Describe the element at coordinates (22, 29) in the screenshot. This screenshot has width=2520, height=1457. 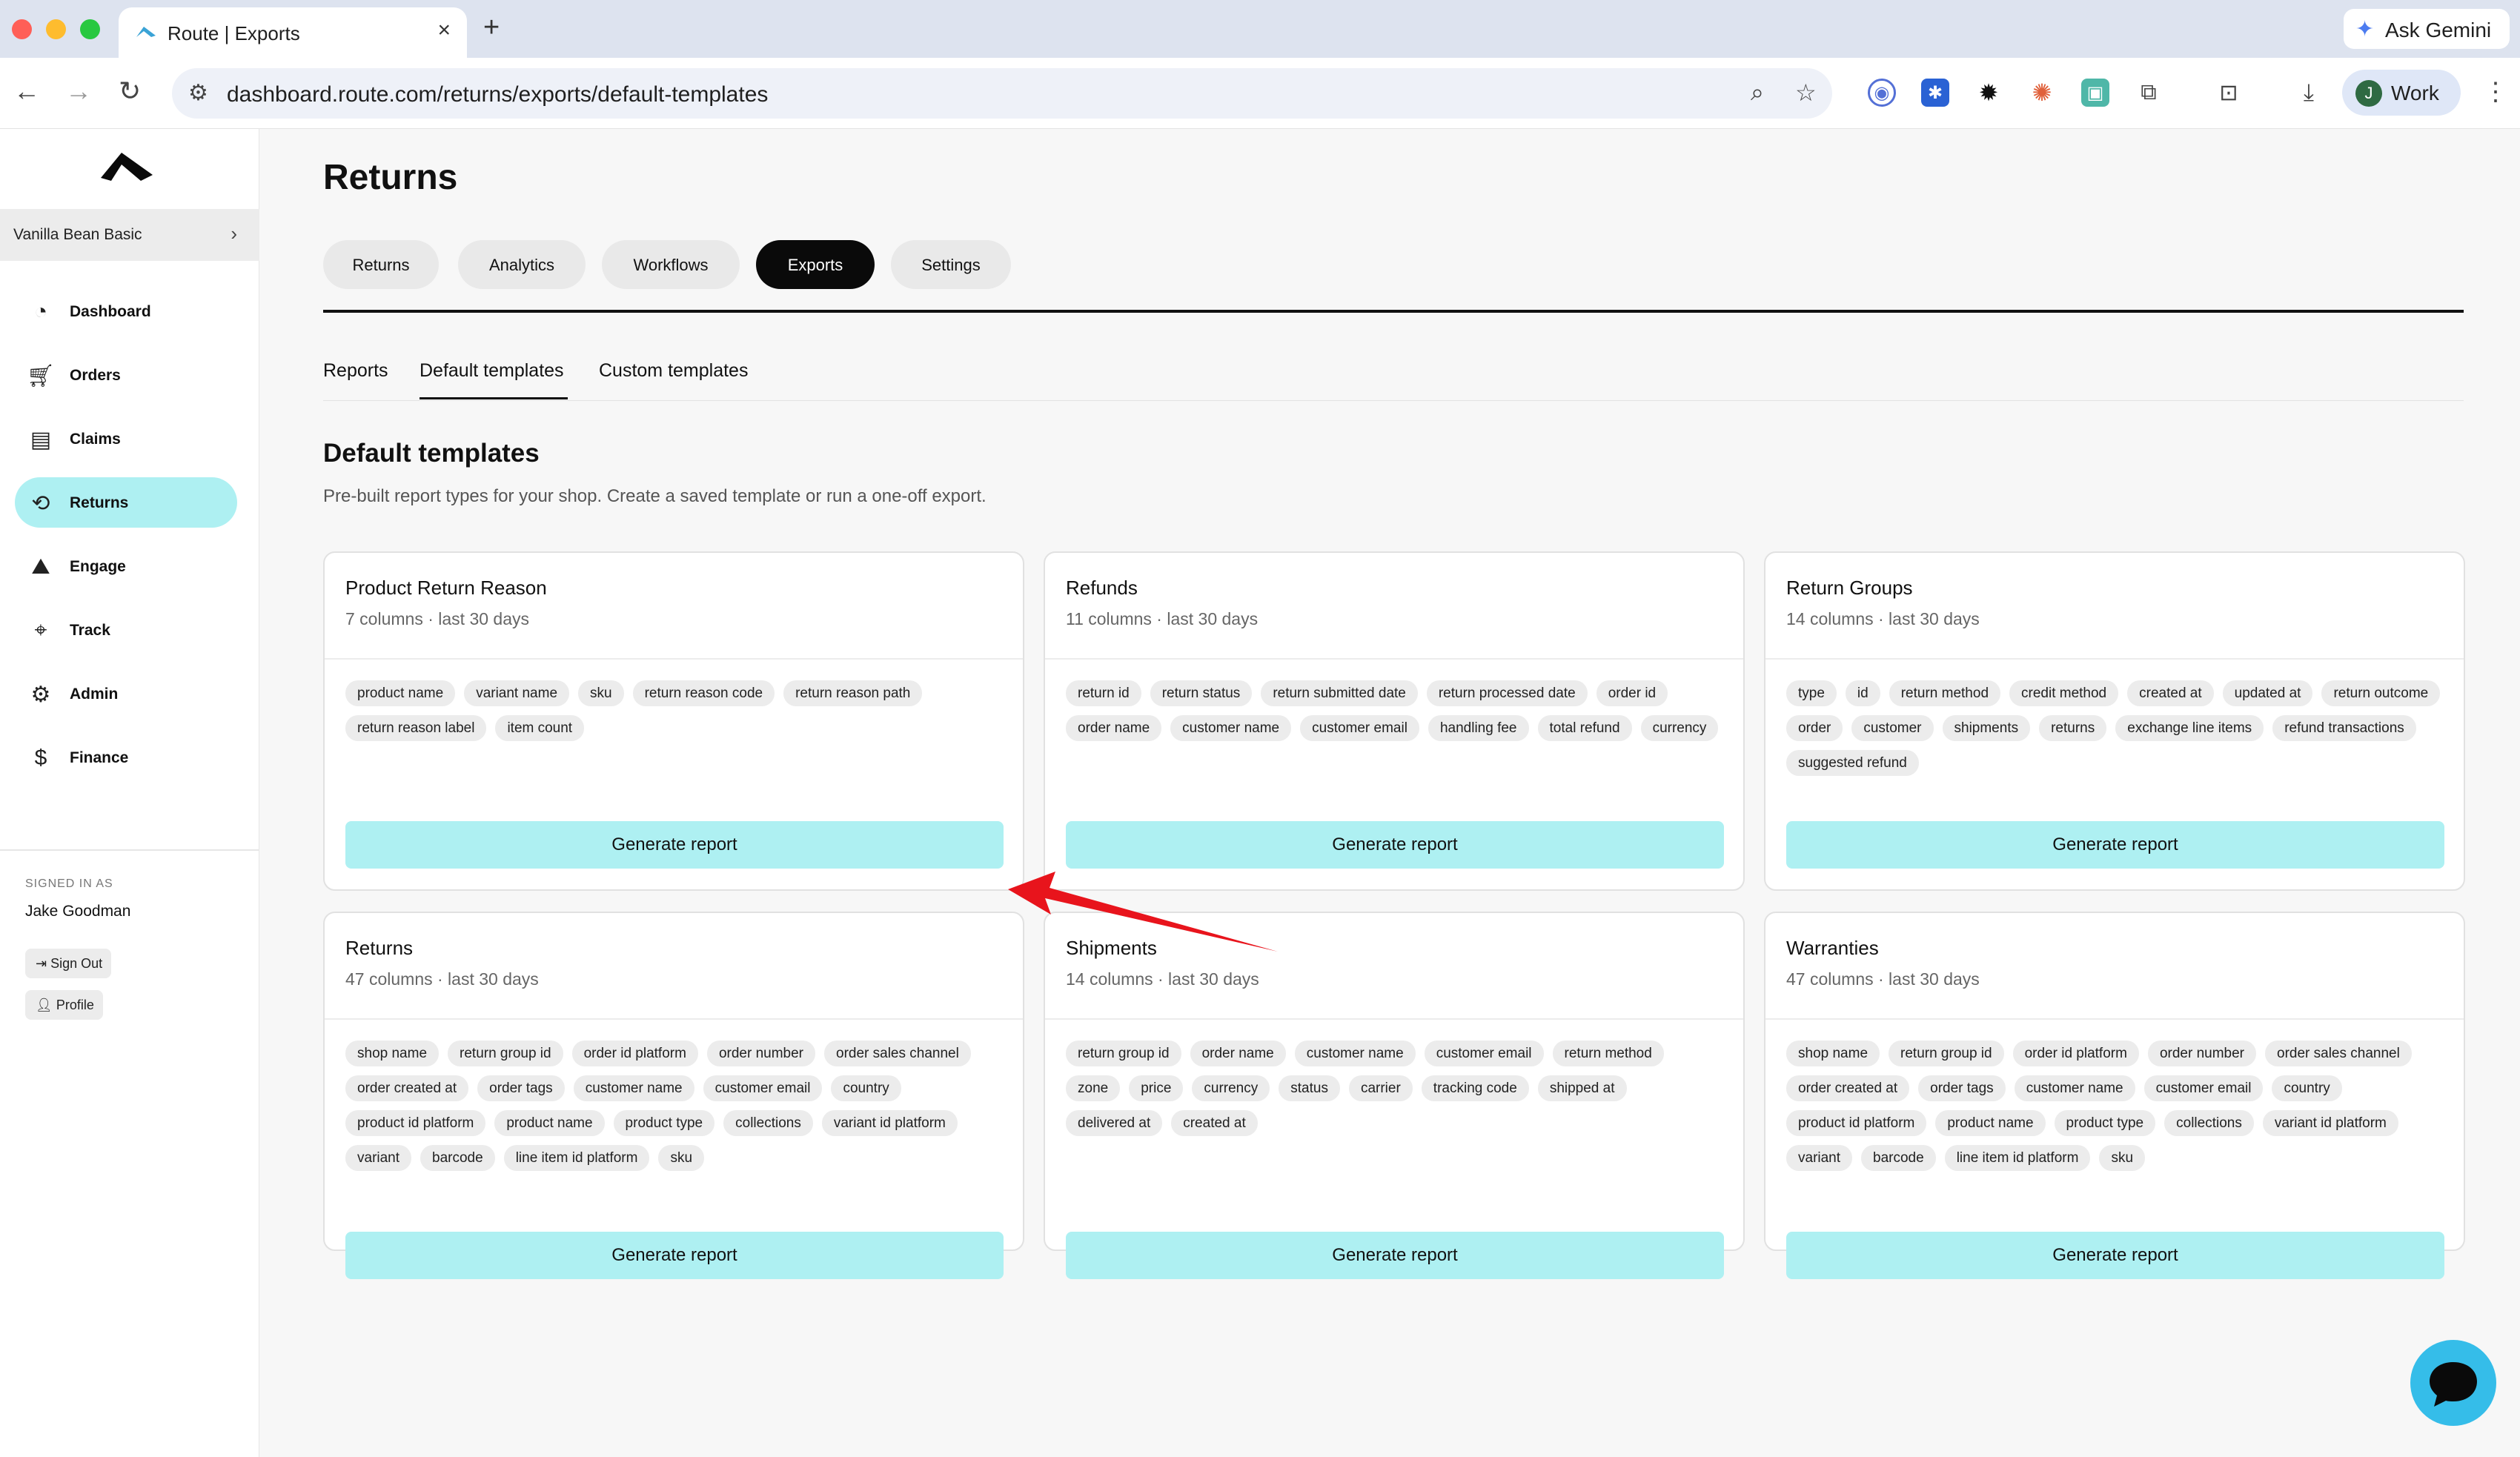
I see `window-close-button` at that location.